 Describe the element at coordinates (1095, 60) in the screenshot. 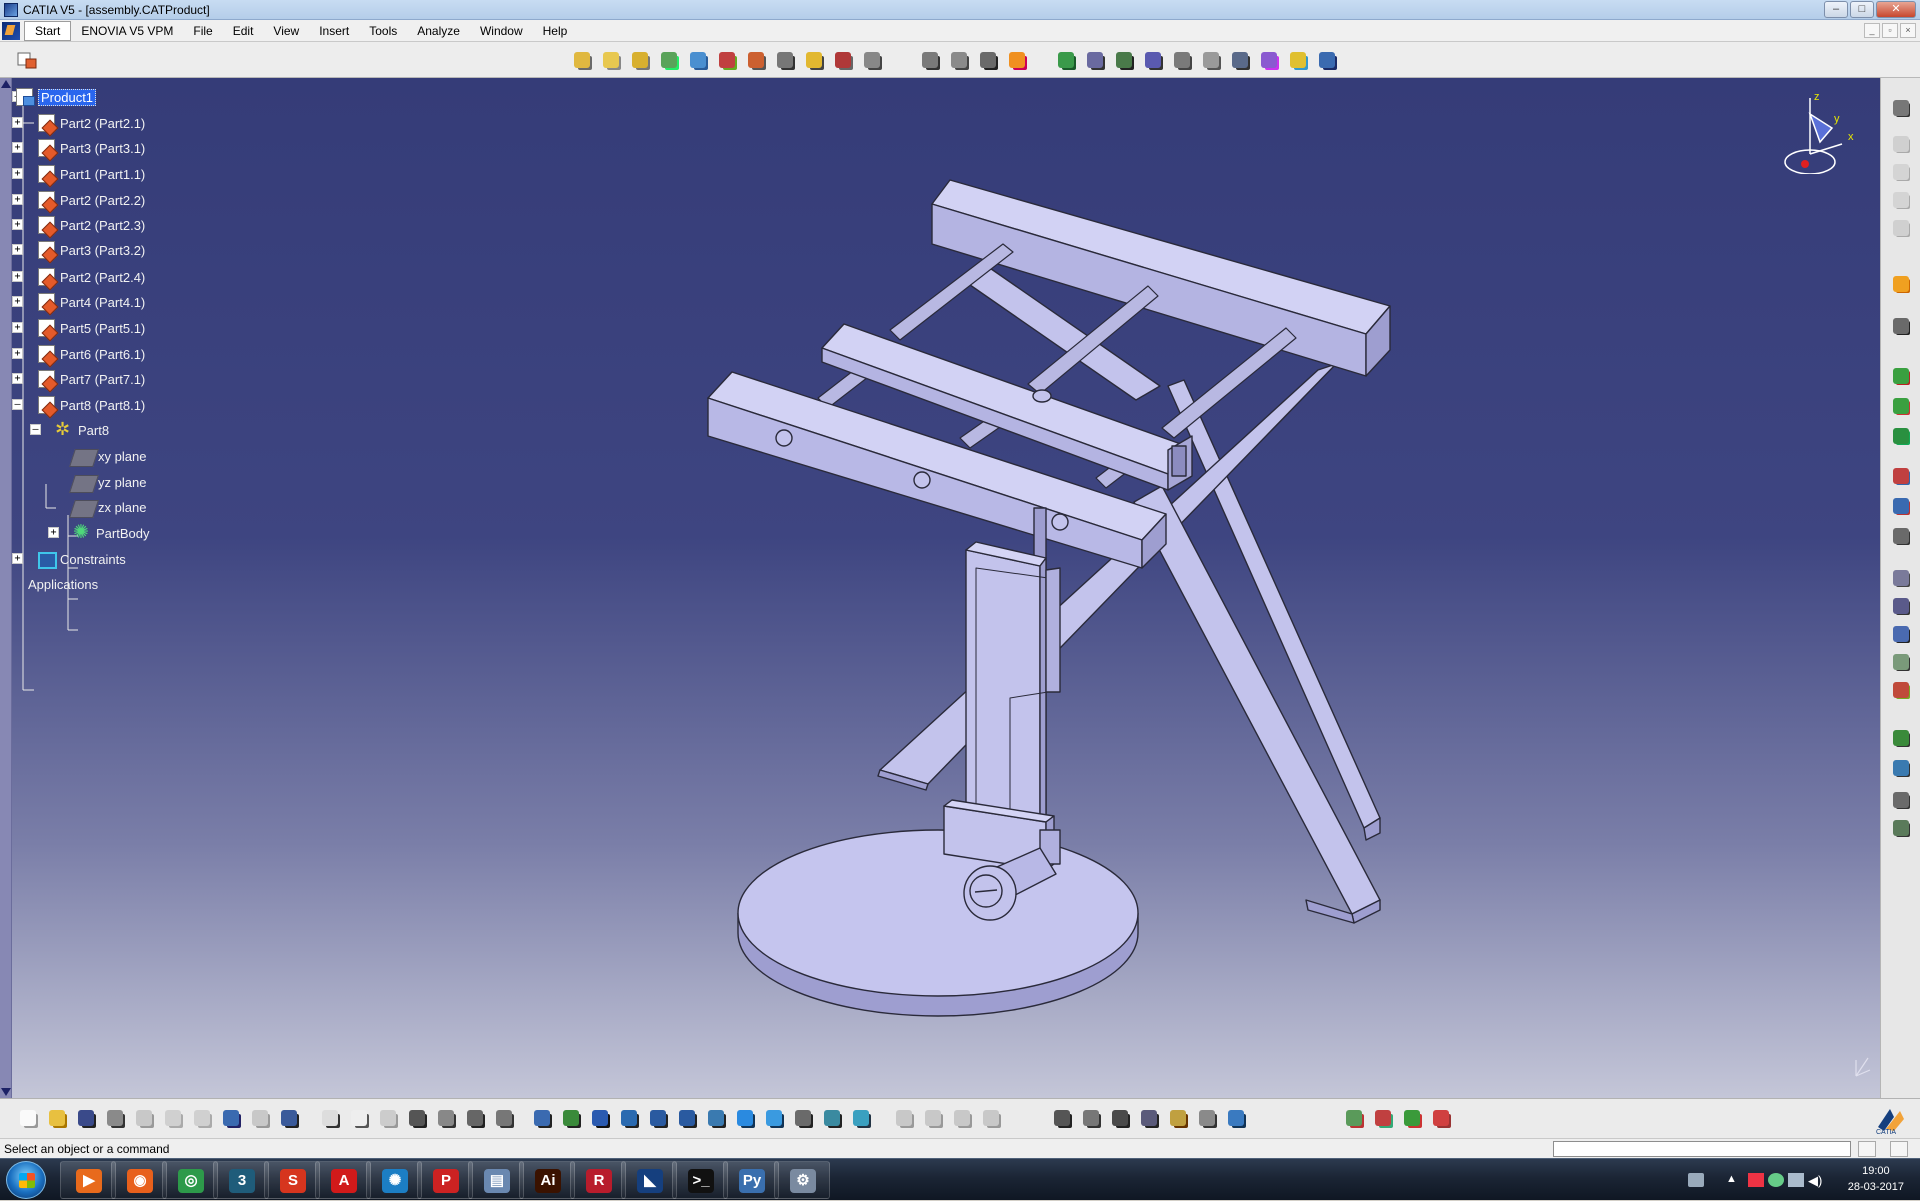

I see `contact-constraint-icon` at that location.